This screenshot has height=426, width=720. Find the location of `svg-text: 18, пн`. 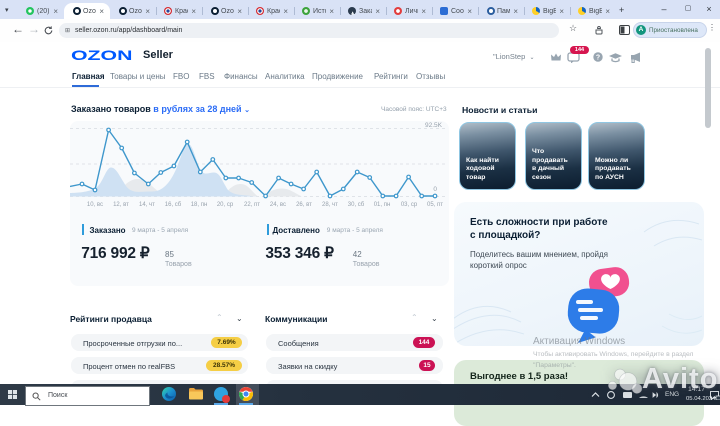

svg-text: 18, пн is located at coordinates (199, 205).